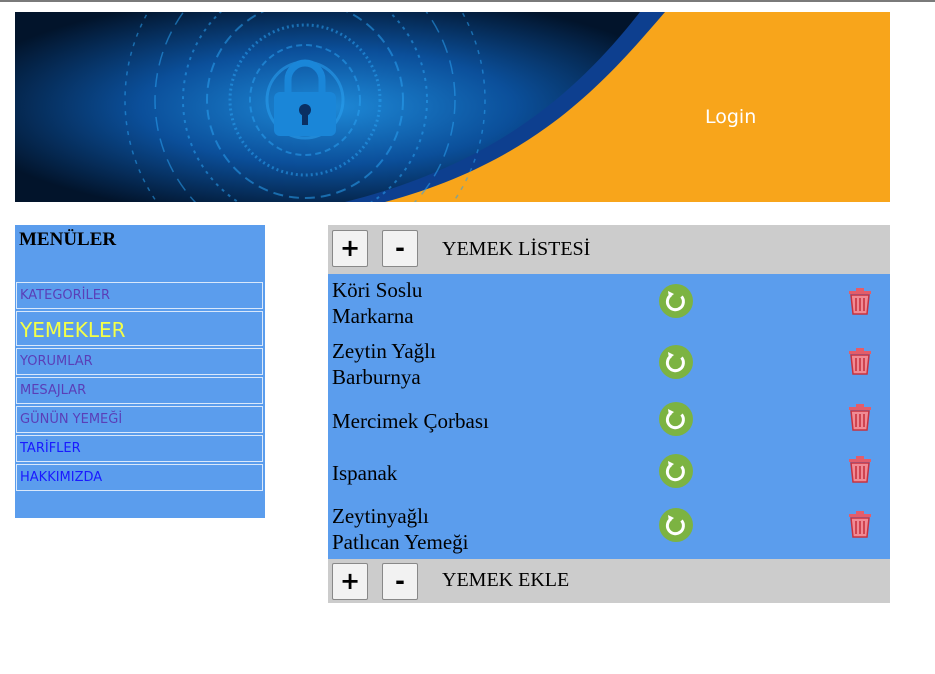 The height and width of the screenshot is (674, 935). I want to click on top-border, so click(467, 1).